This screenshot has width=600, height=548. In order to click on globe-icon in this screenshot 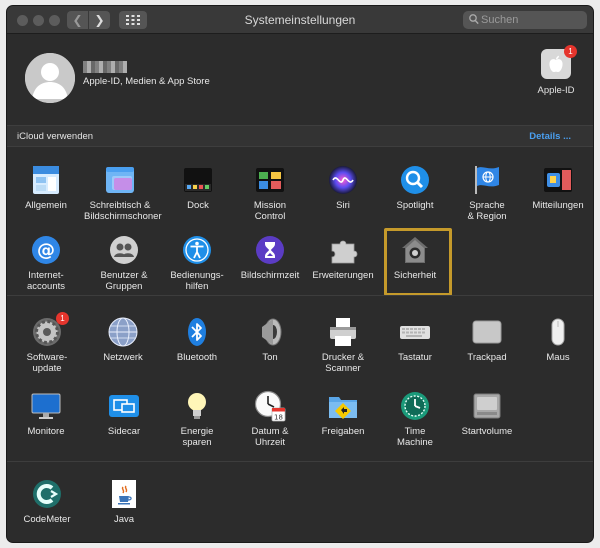, I will do `click(123, 332)`.